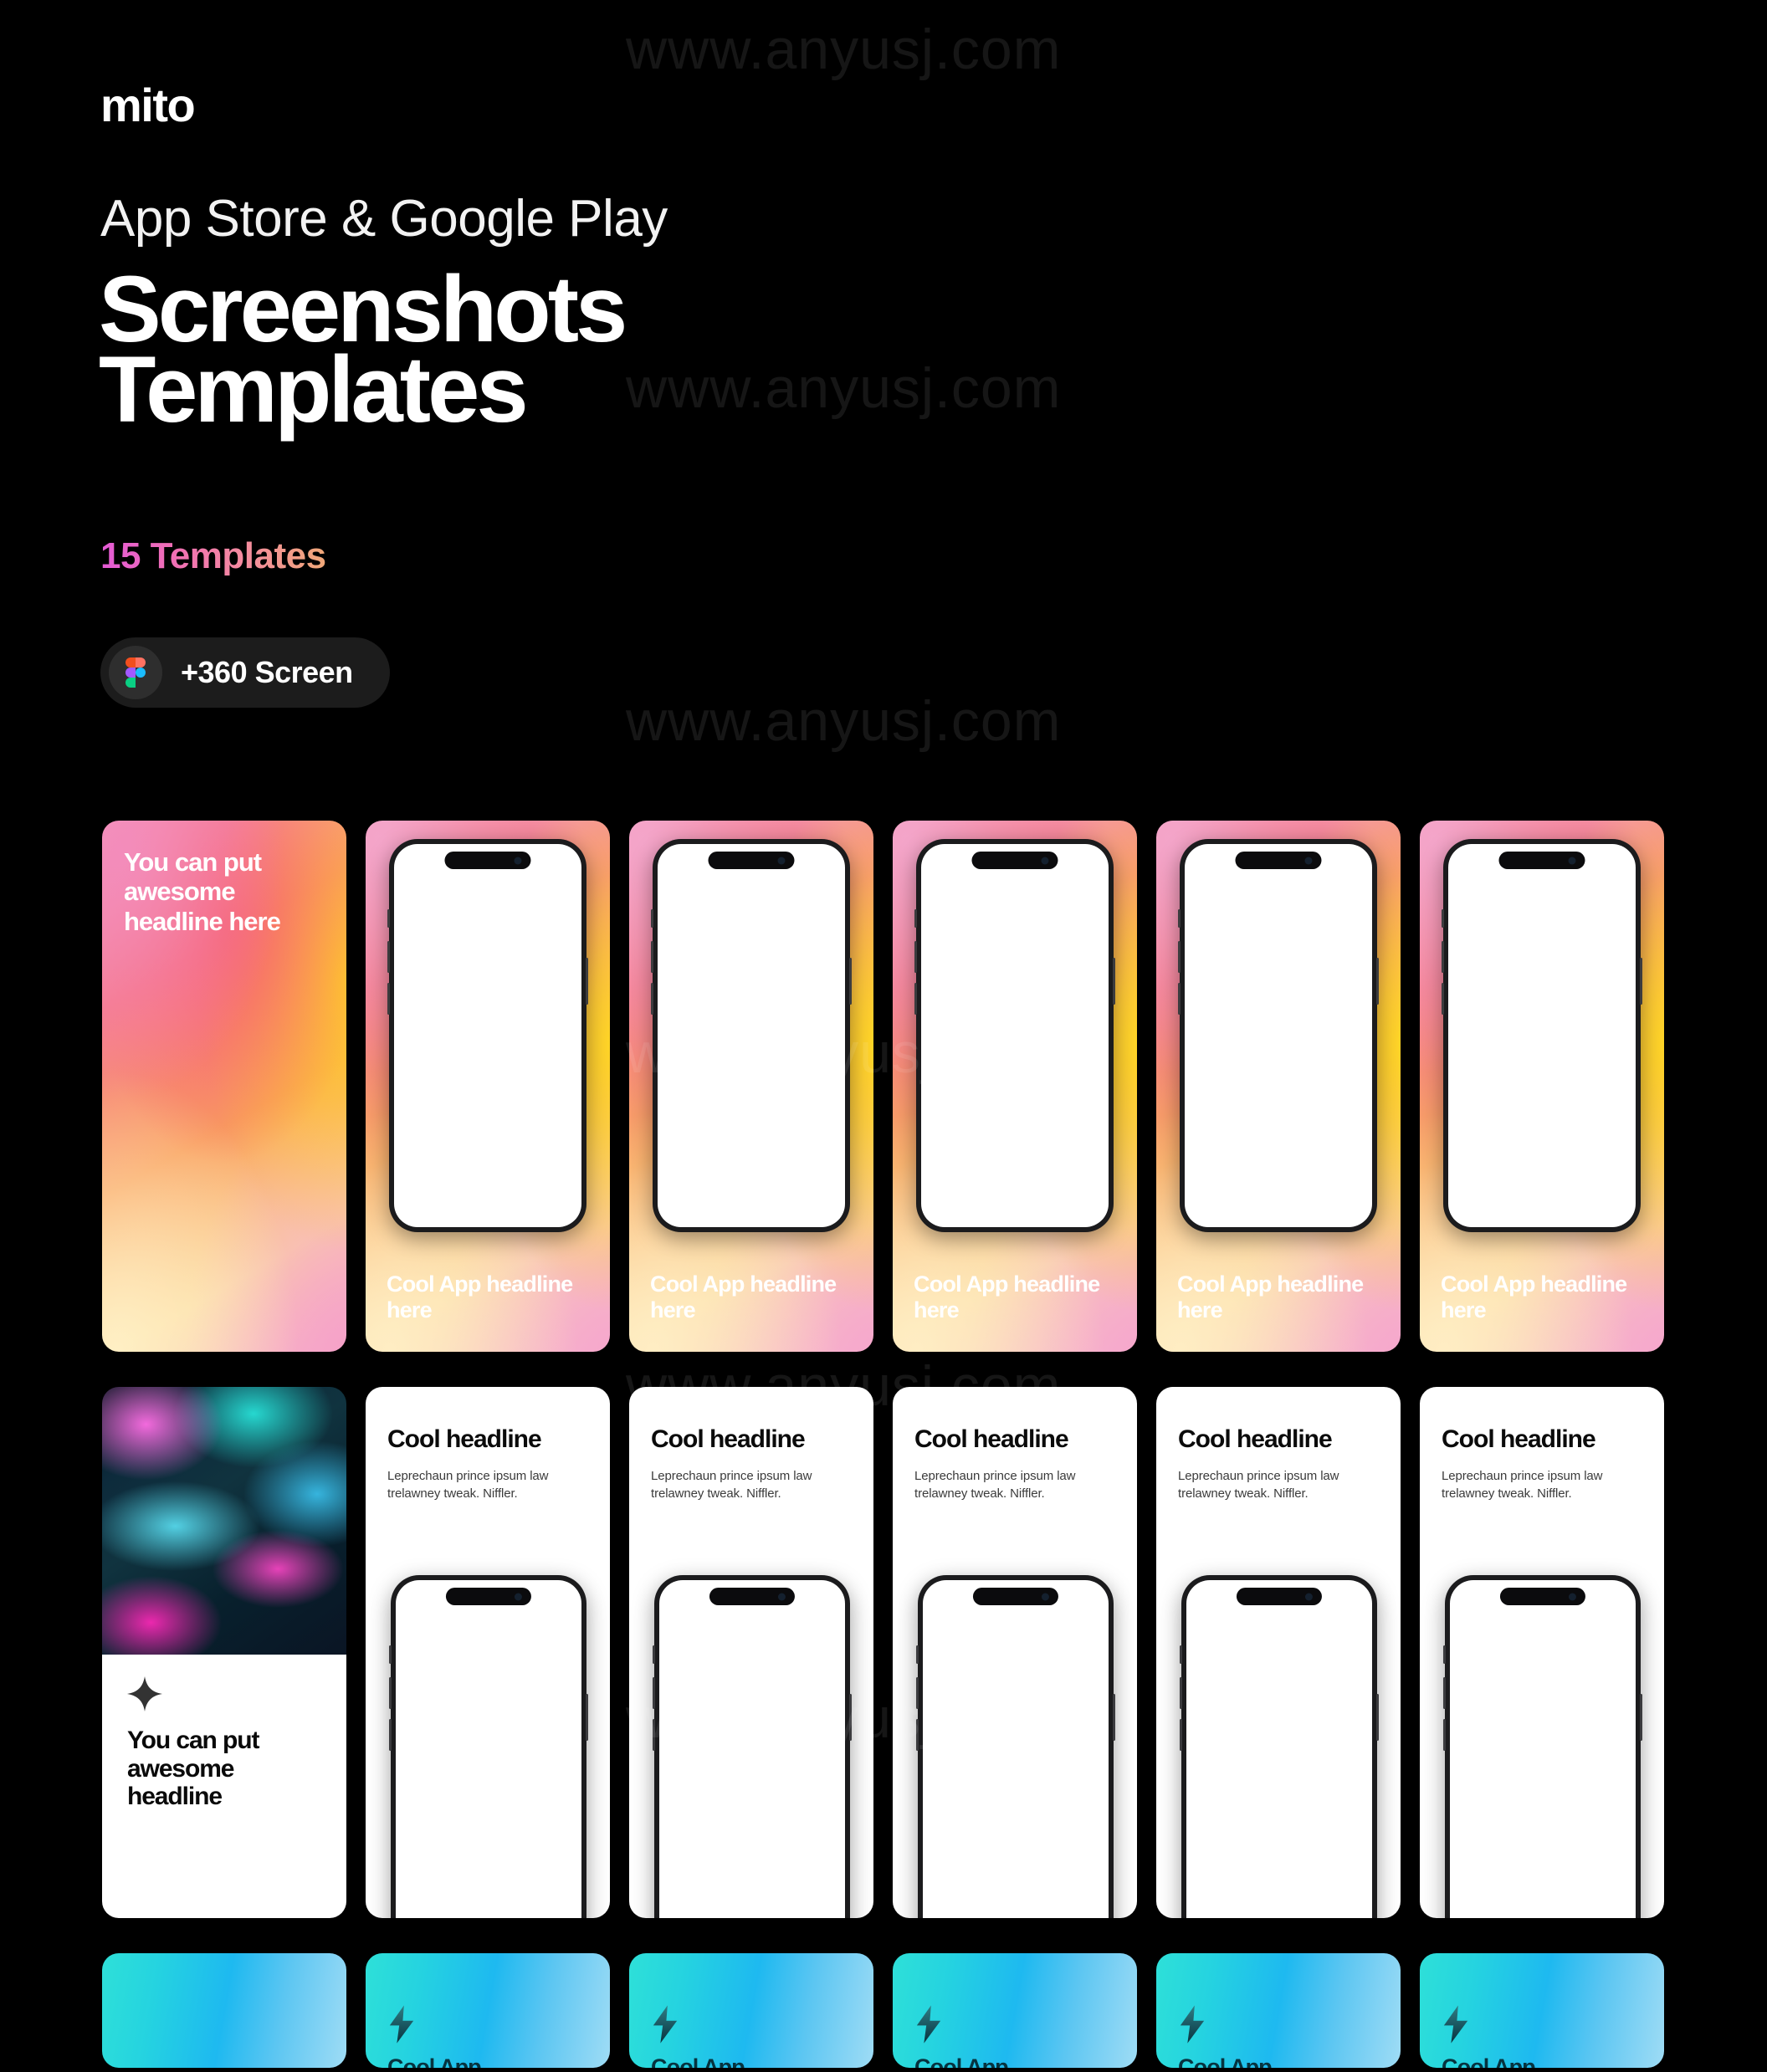  I want to click on holographic-image, so click(224, 1521).